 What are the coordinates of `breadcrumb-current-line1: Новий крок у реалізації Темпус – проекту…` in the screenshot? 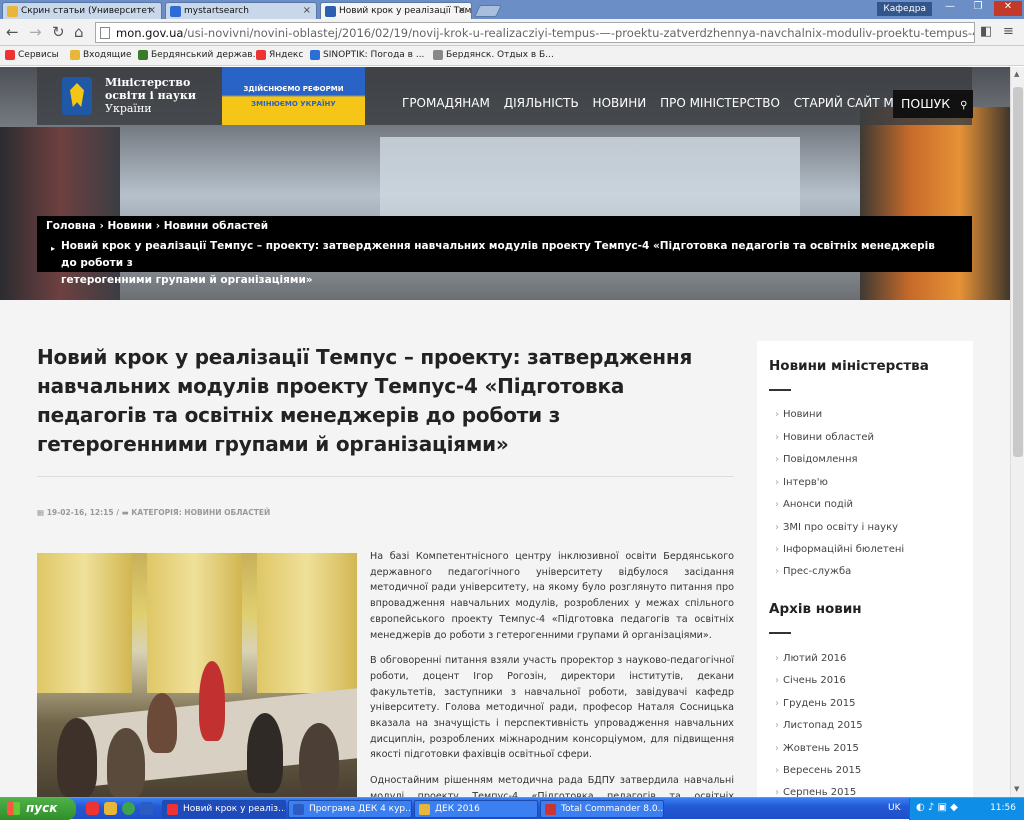 It's located at (498, 254).